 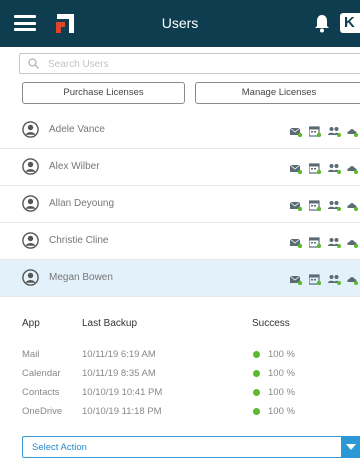 I want to click on backup-timestamp: 10/11/19 8:35 AM, so click(x=119, y=373).